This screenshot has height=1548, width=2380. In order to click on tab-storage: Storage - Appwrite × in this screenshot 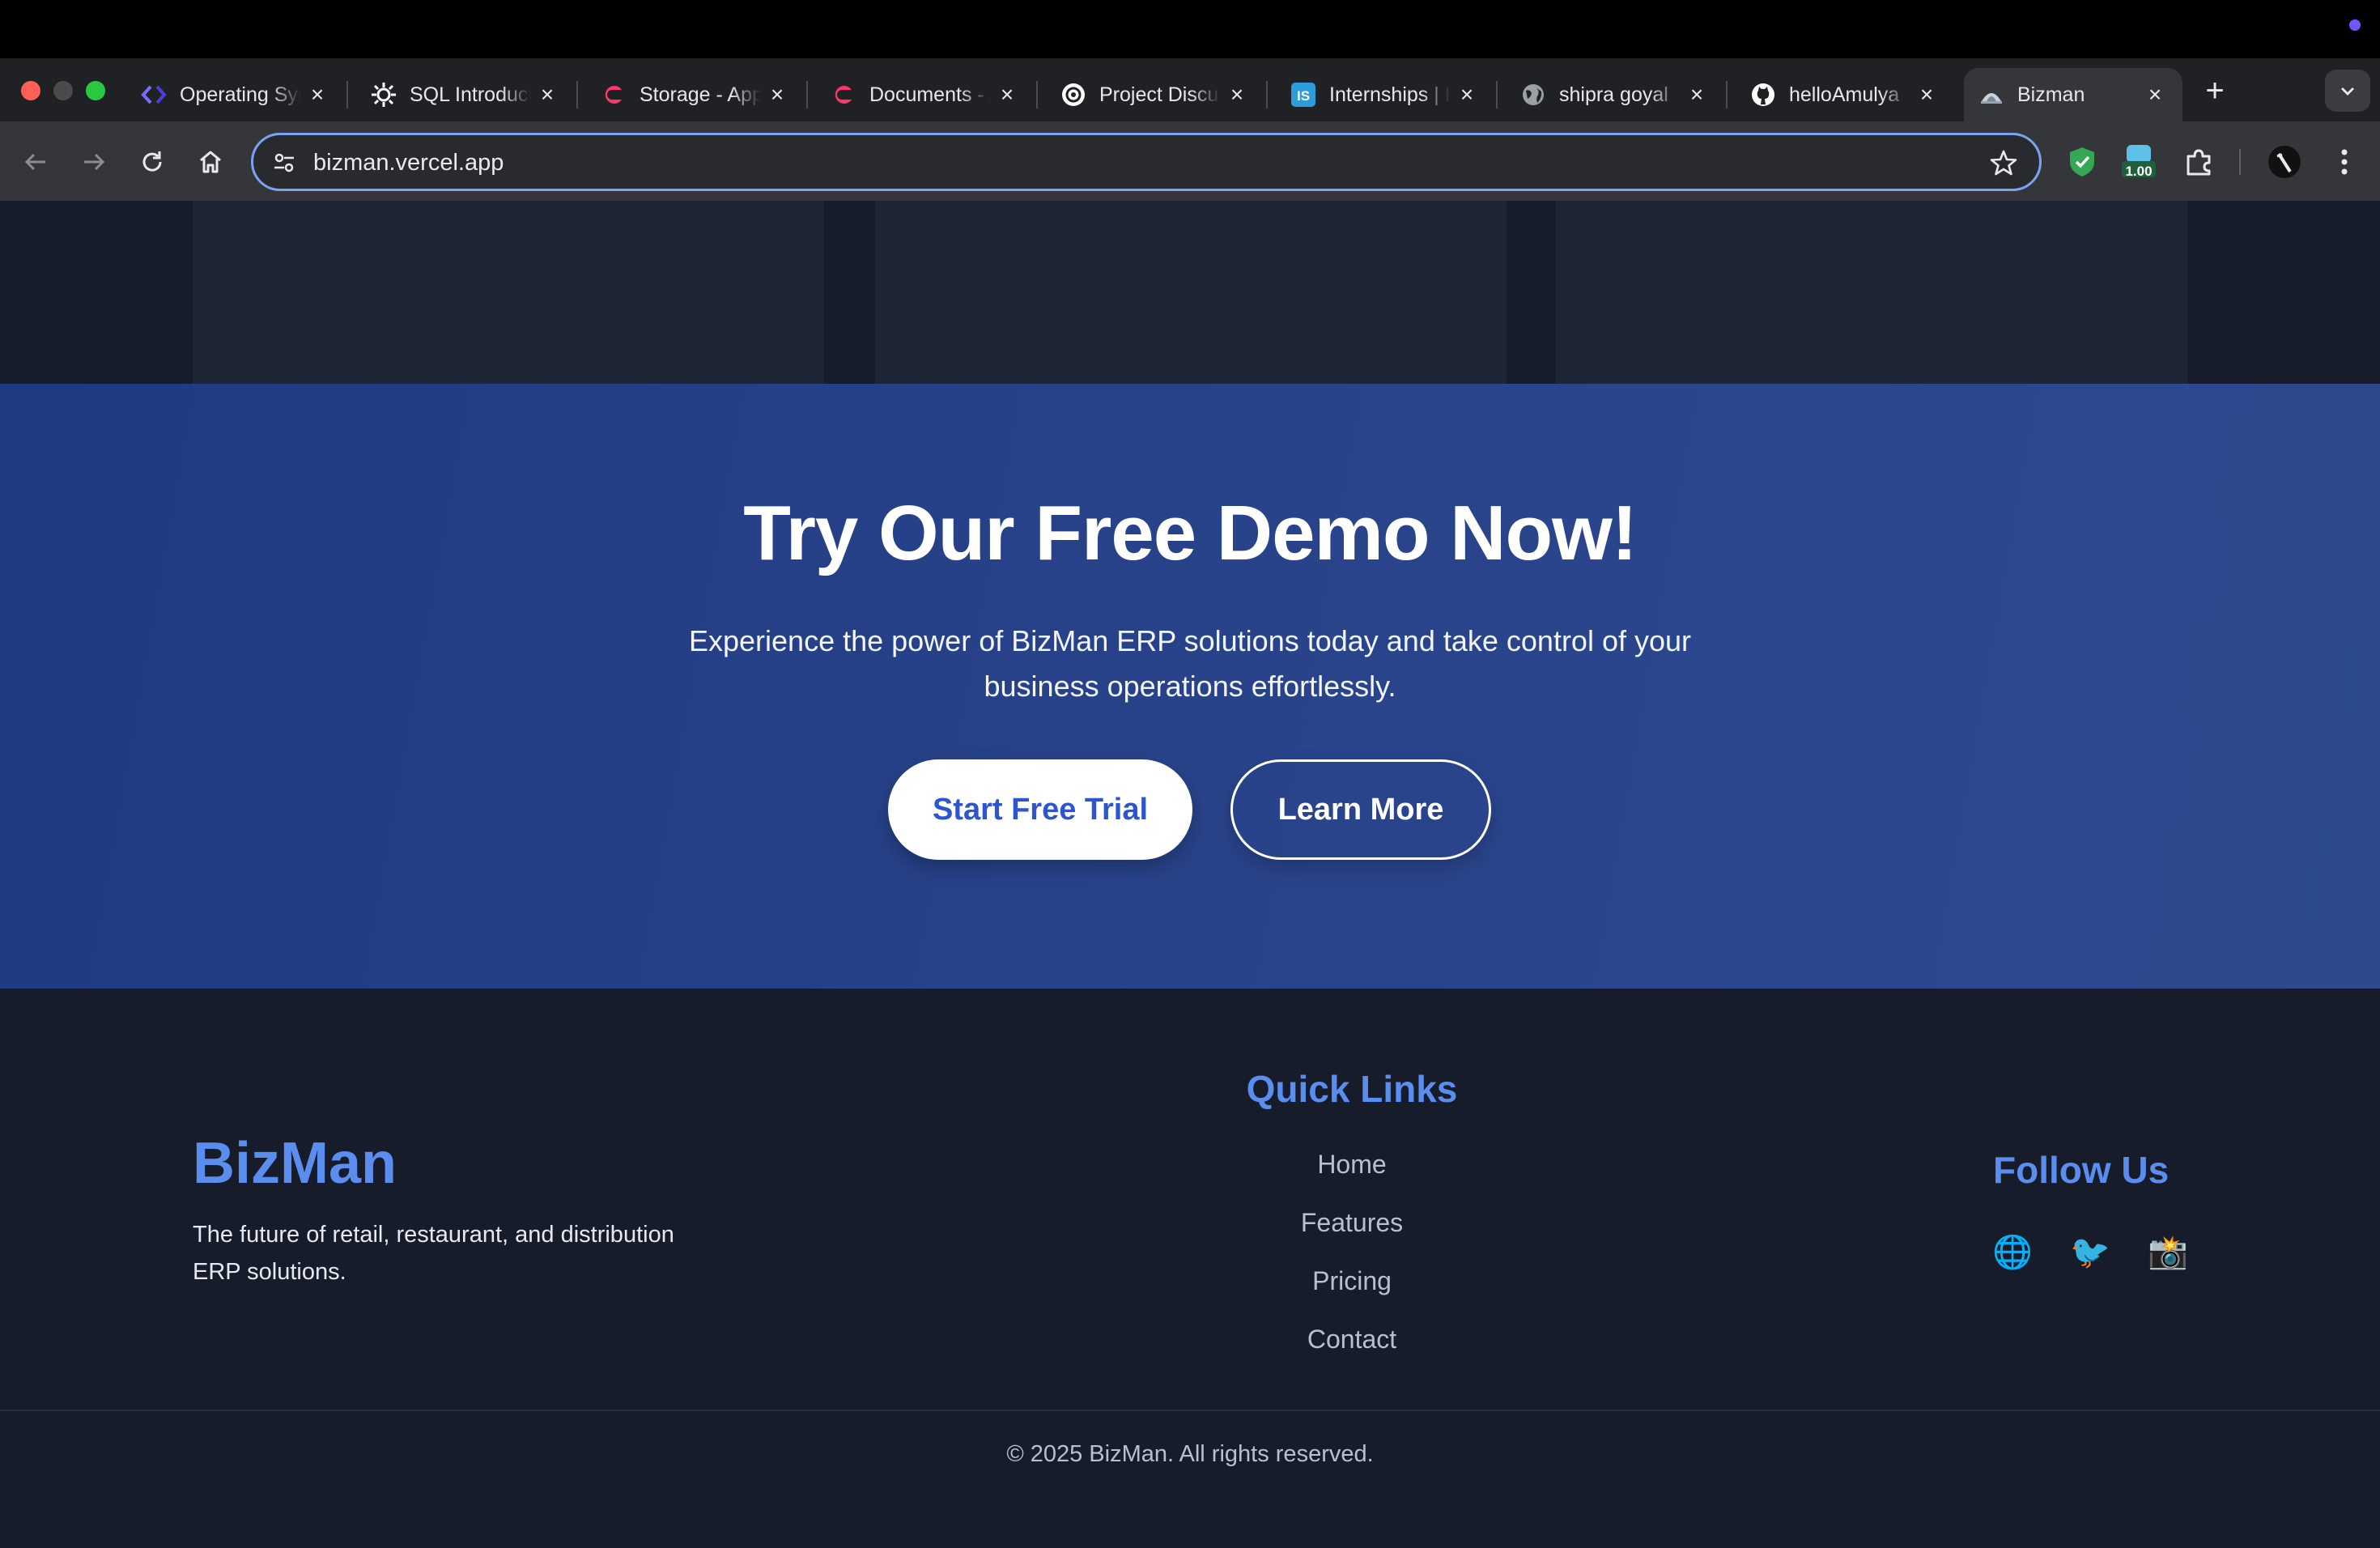, I will do `click(695, 95)`.